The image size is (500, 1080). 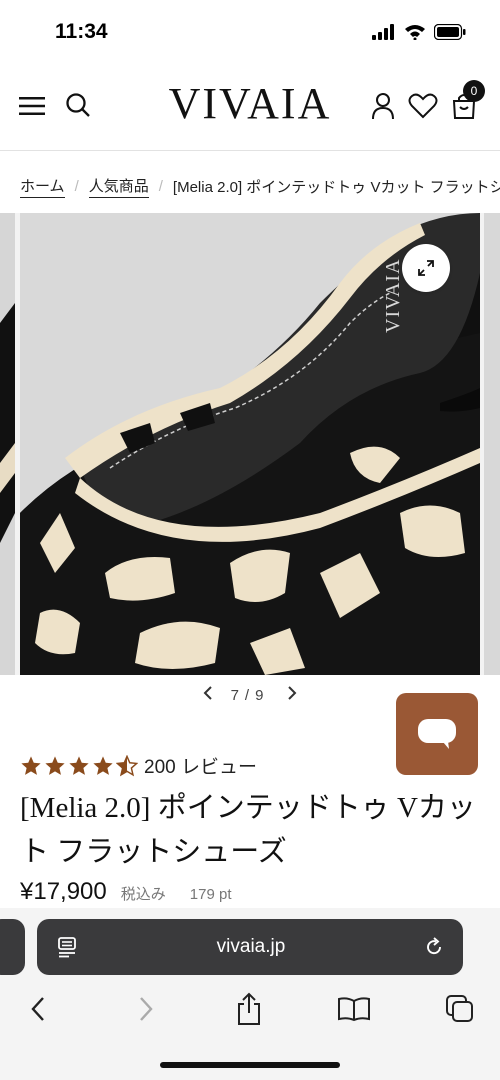 I want to click on expand-icon, so click(x=426, y=268).